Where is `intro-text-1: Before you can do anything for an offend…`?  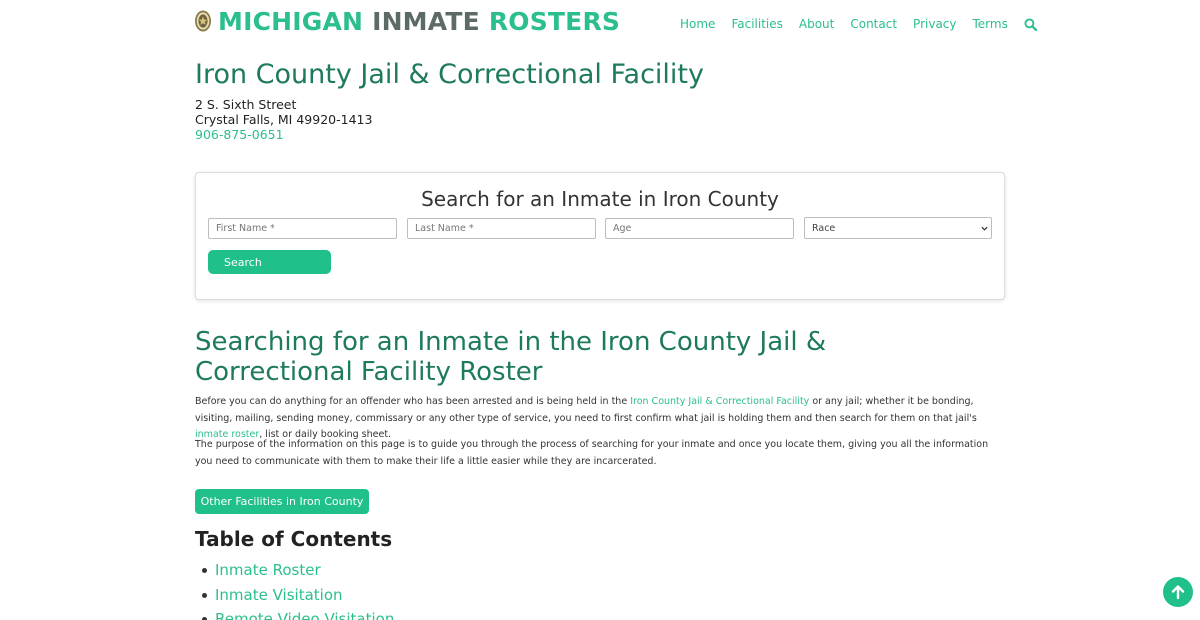
intro-text-1: Before you can do anything for an offend… is located at coordinates (413, 401).